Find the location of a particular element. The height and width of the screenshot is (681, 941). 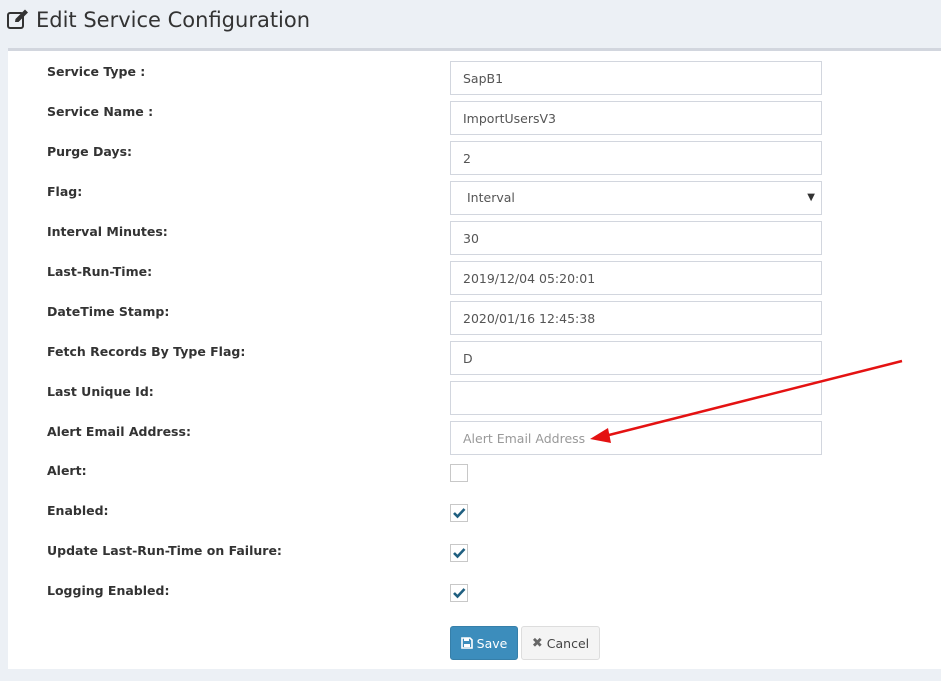

enabled-checkbox is located at coordinates (459, 513).